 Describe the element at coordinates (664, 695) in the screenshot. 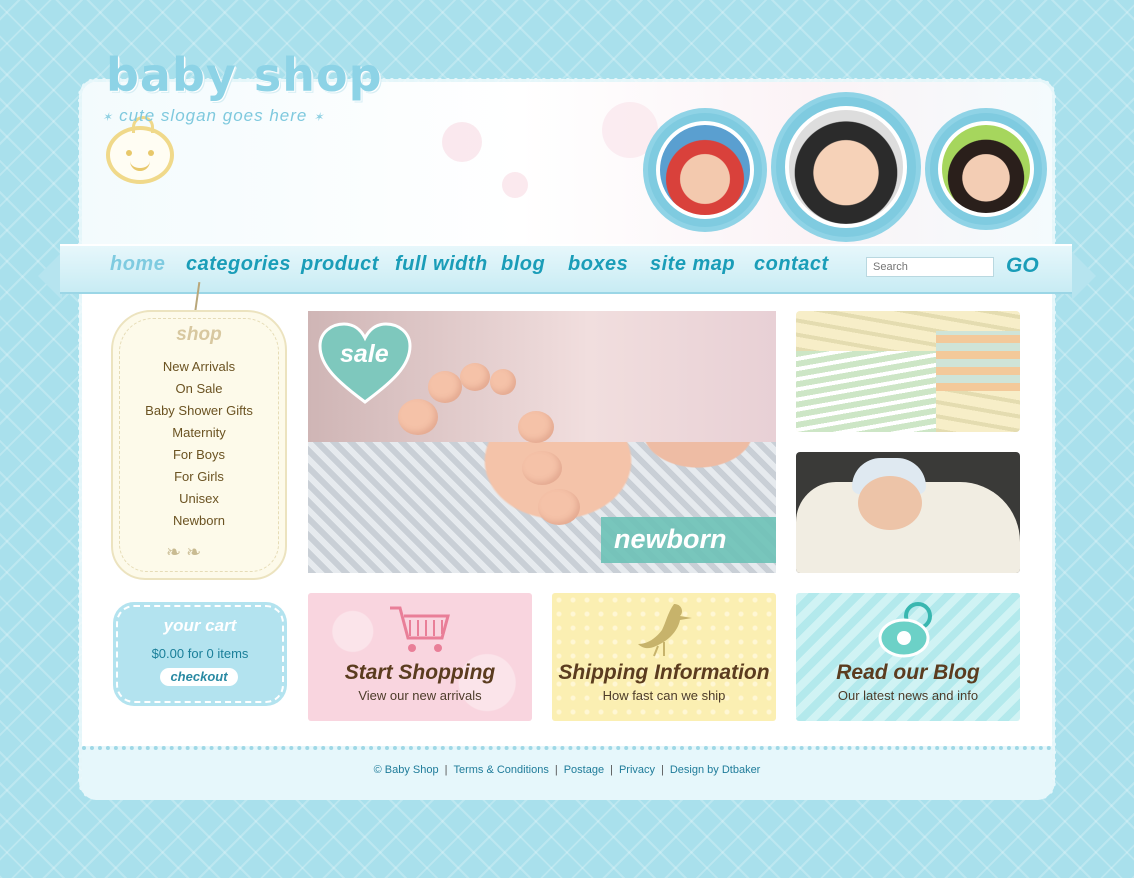

I see `promo-subtitle-shipping-information: How fast can we ship` at that location.